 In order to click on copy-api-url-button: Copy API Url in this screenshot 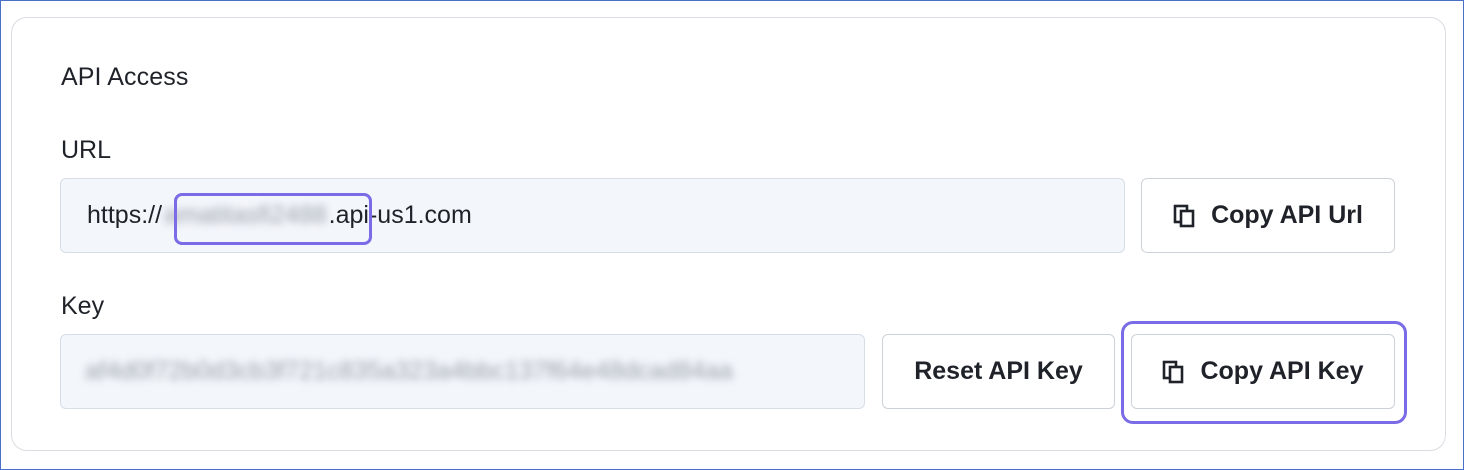, I will do `click(1268, 215)`.